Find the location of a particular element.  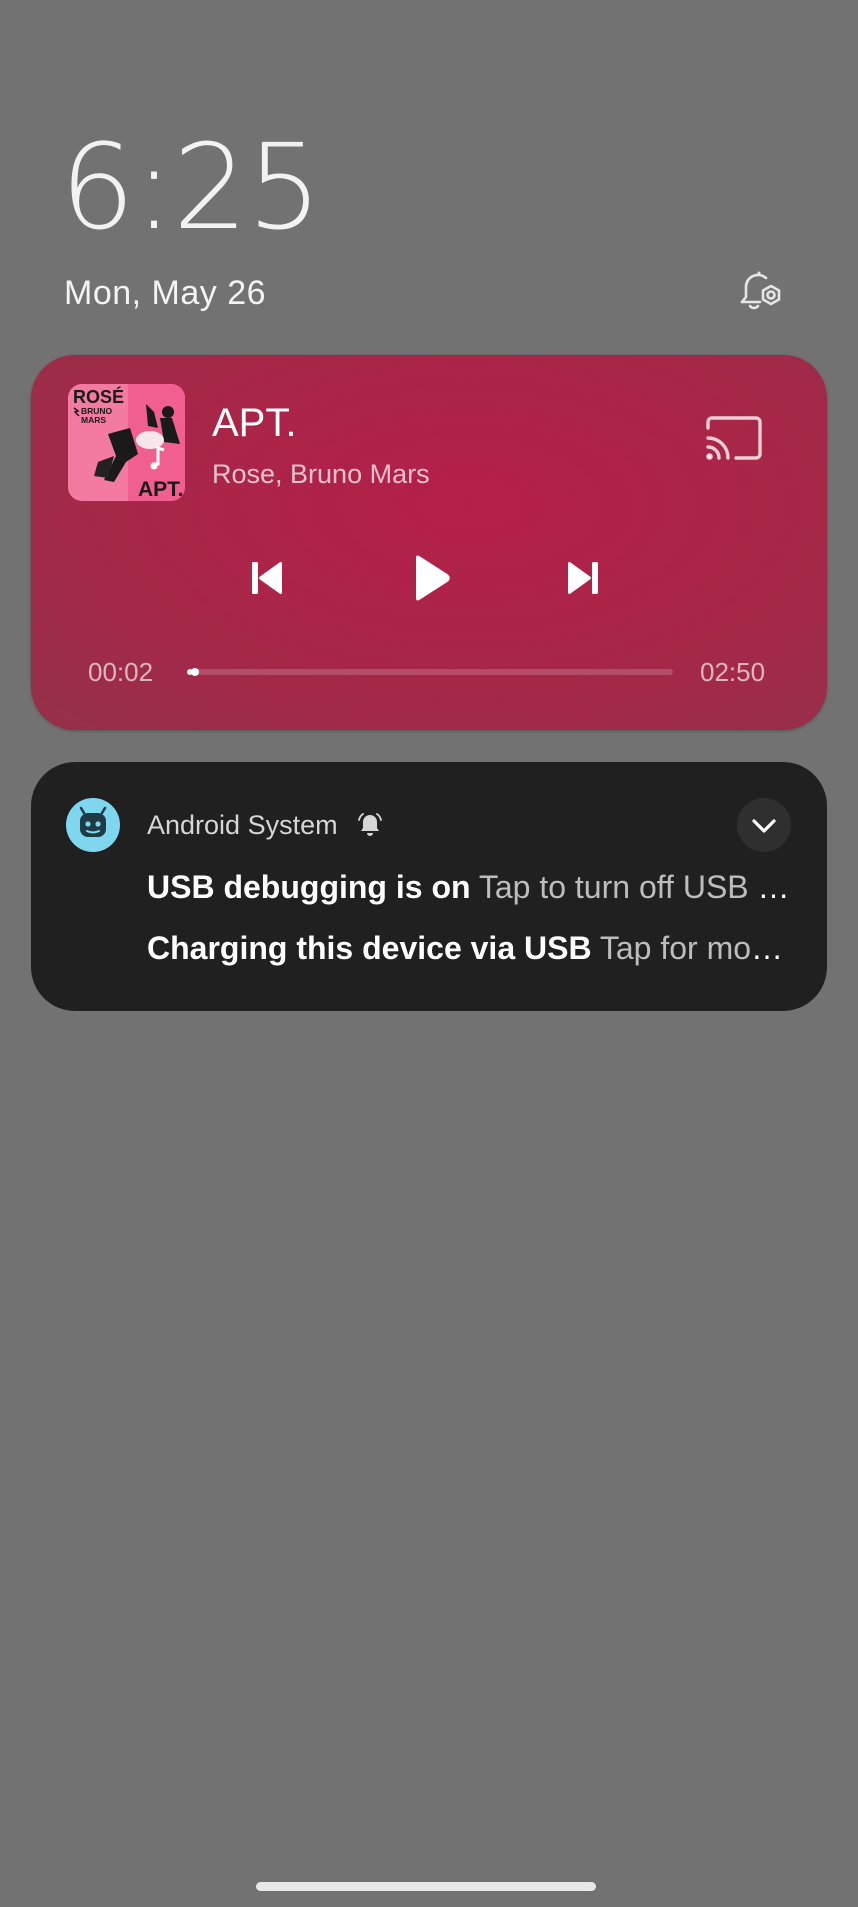

notification-item-title: USB debugging is on is located at coordinates (309, 887).